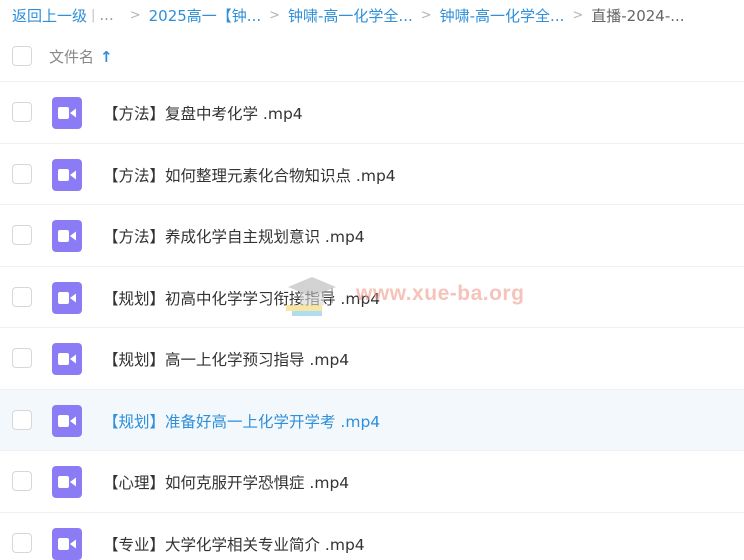  Describe the element at coordinates (372, 359) in the screenshot. I see `file-row: 【规划】高一上化学预习指导 .mp4` at that location.